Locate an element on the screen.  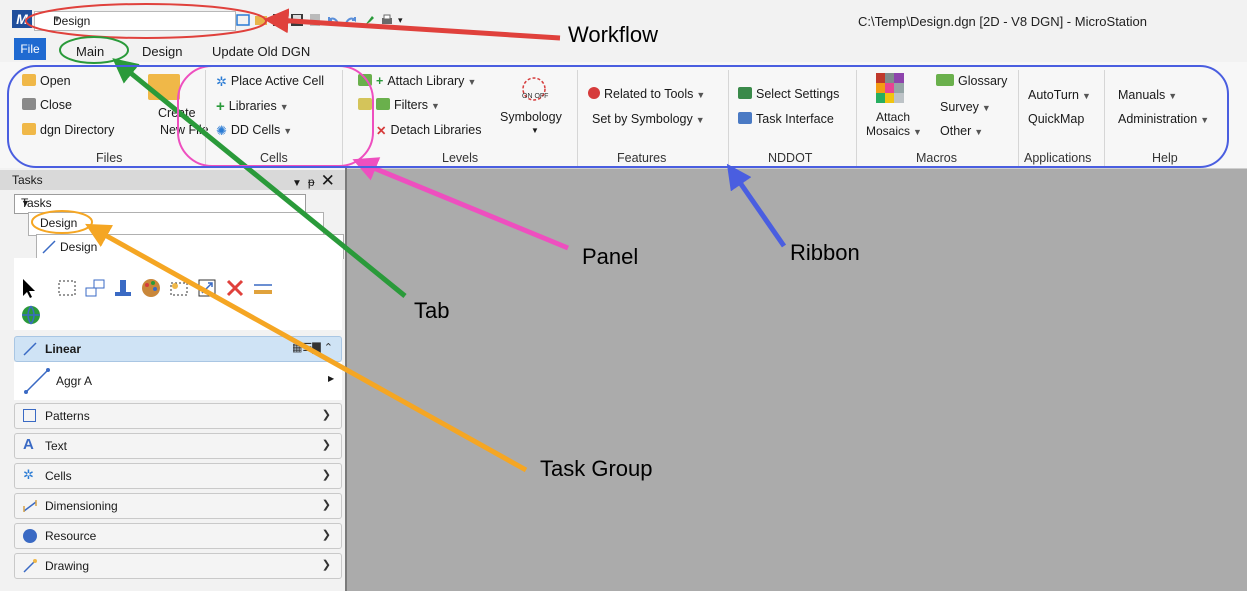
create-new-file-label-2: New File is located at coordinates (184, 130).